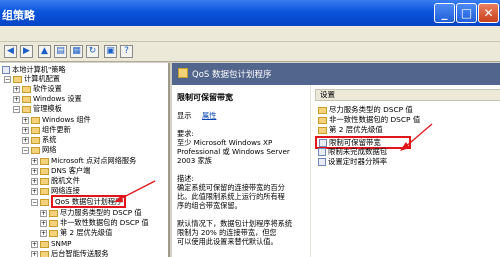  I want to click on tree-item: − 管理模板, so click(37, 108).